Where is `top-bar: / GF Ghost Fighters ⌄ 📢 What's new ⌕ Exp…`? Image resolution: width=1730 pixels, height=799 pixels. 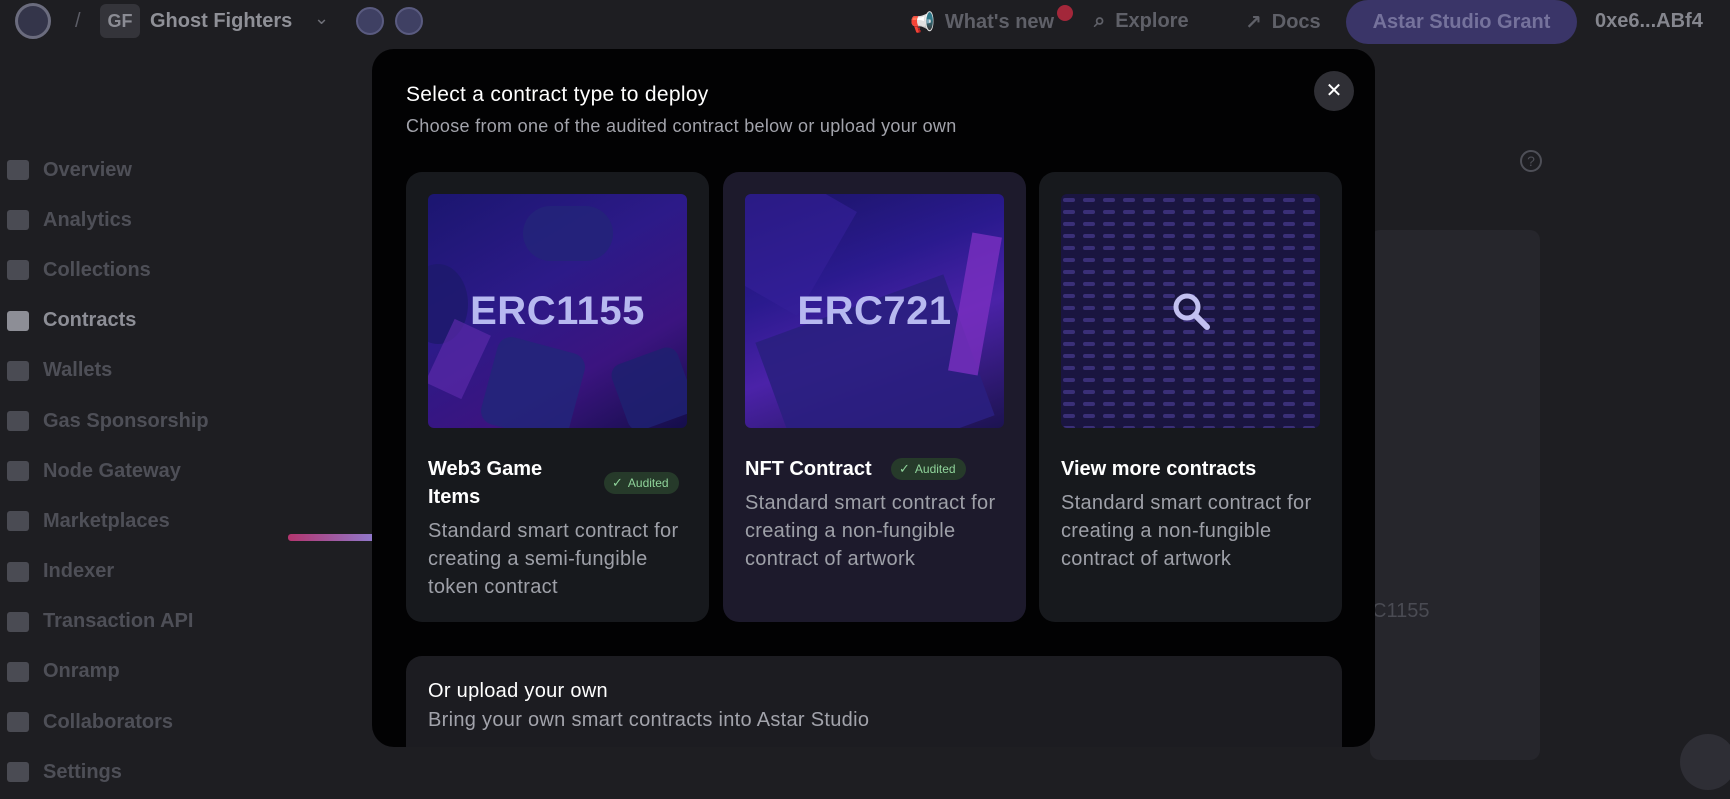
top-bar: / GF Ghost Fighters ⌄ 📢 What's new ⌕ Exp… is located at coordinates (865, 22).